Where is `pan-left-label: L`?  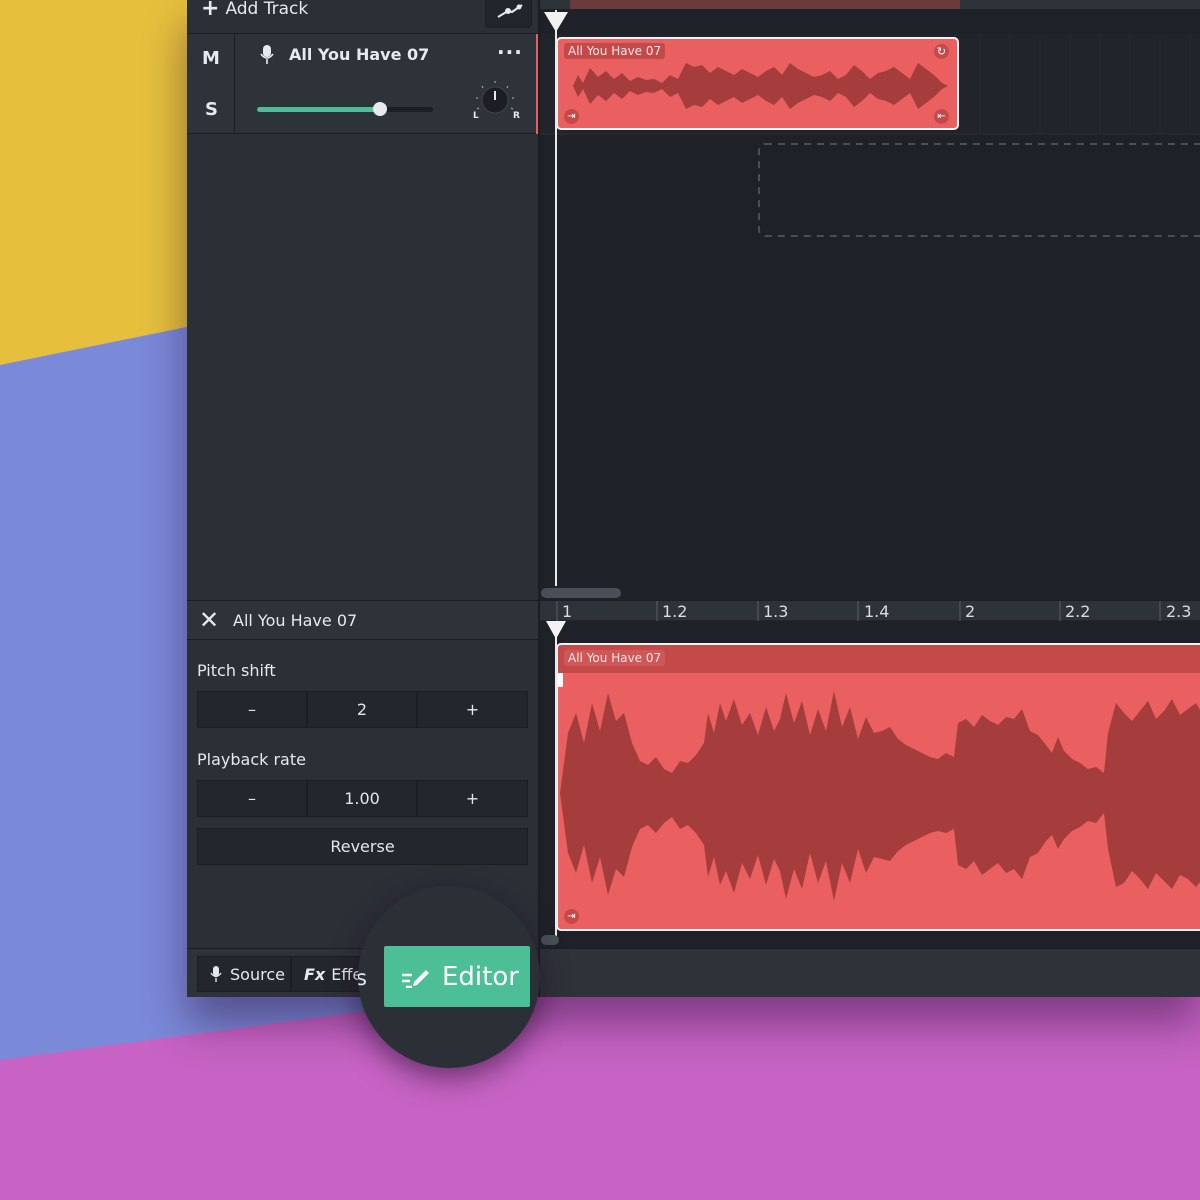
pan-left-label: L is located at coordinates (476, 116).